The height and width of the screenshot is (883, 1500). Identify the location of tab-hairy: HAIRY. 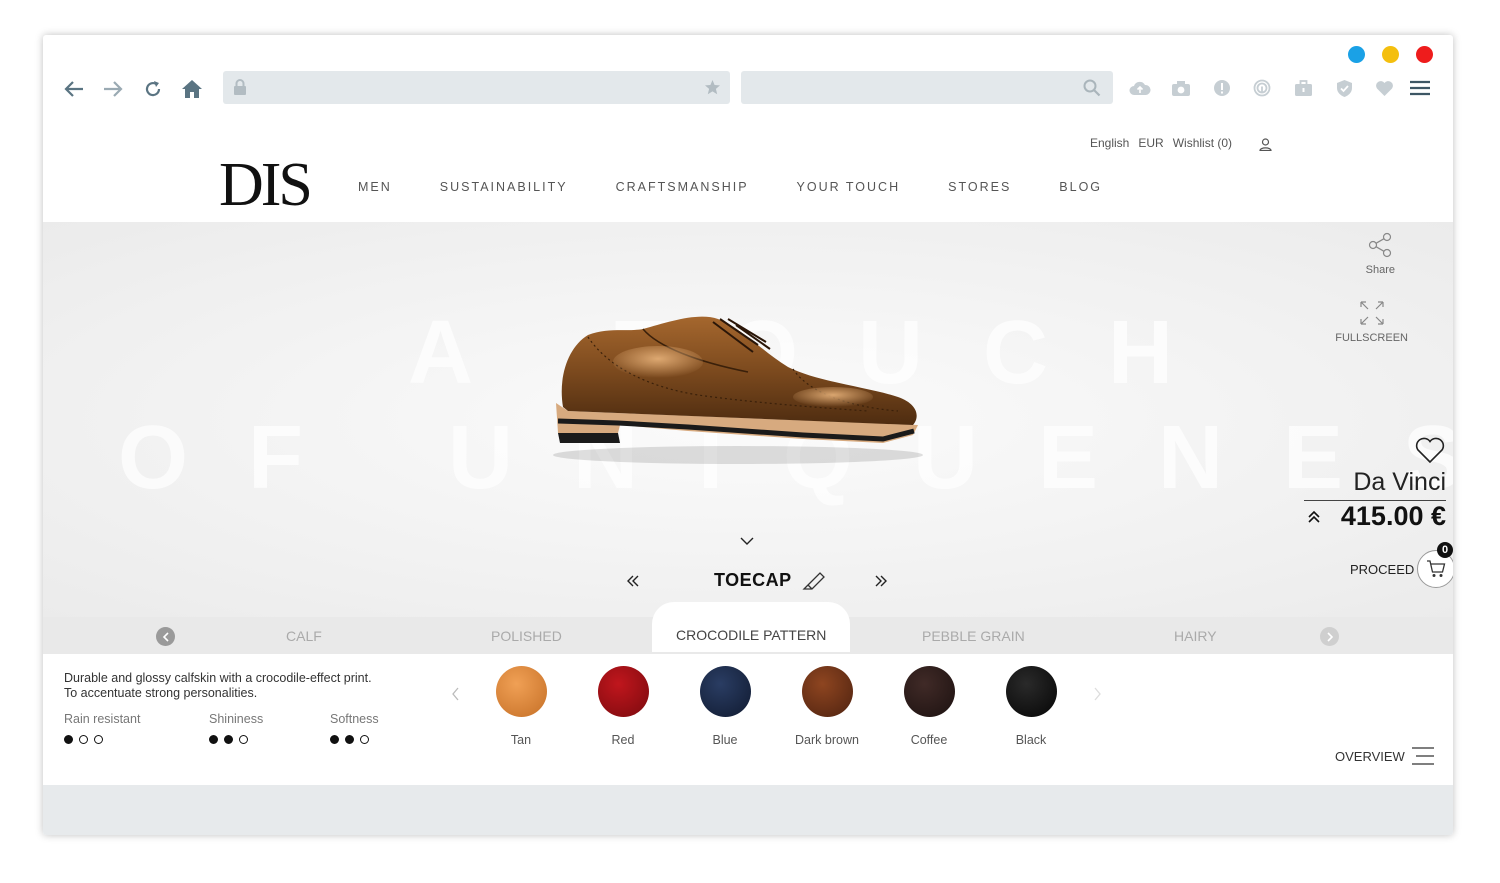
(1195, 636).